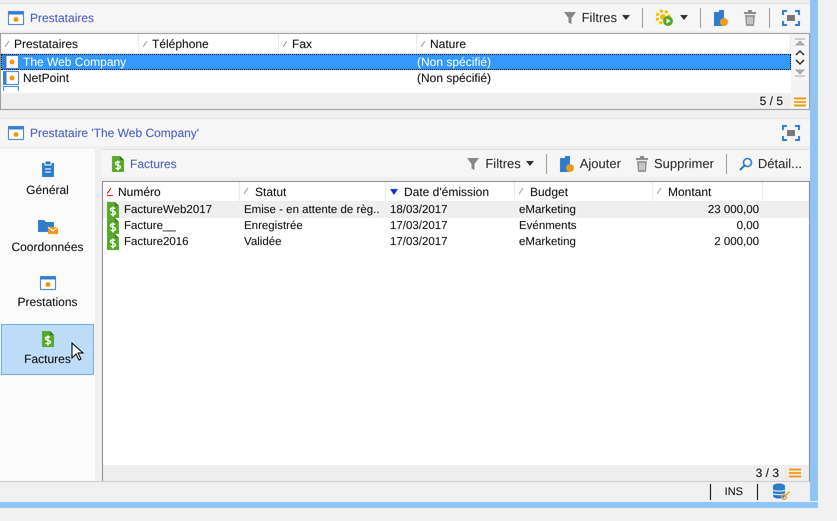 Image resolution: width=837 pixels, height=521 pixels. Describe the element at coordinates (708, 191) in the screenshot. I see `column-header: Montant` at that location.